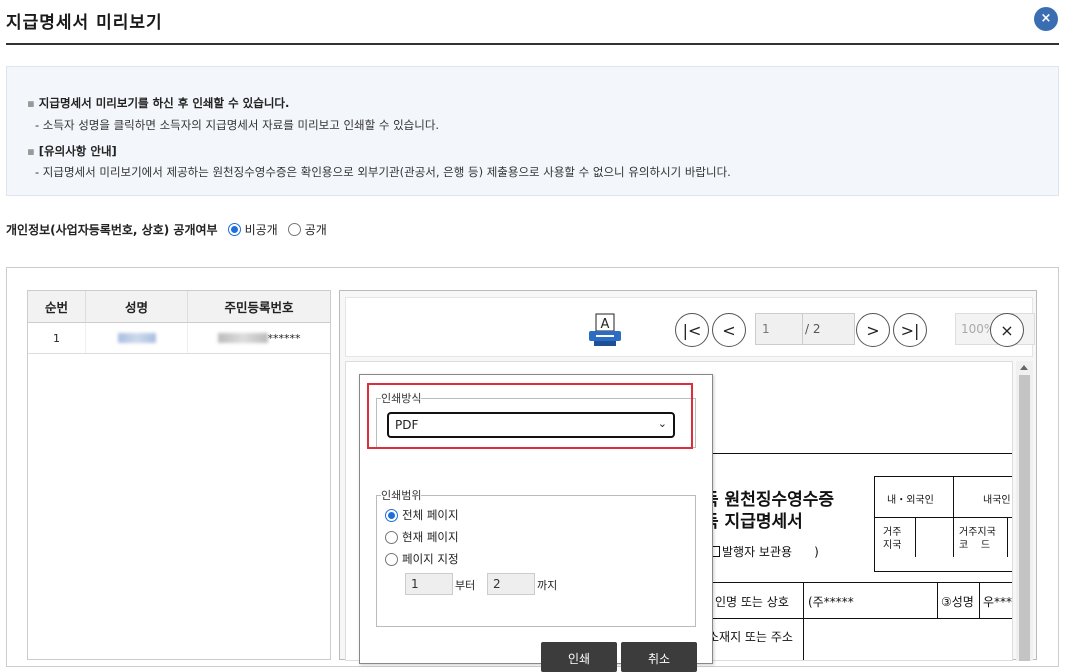  What do you see at coordinates (605, 324) in the screenshot?
I see `svg-text: A` at bounding box center [605, 324].